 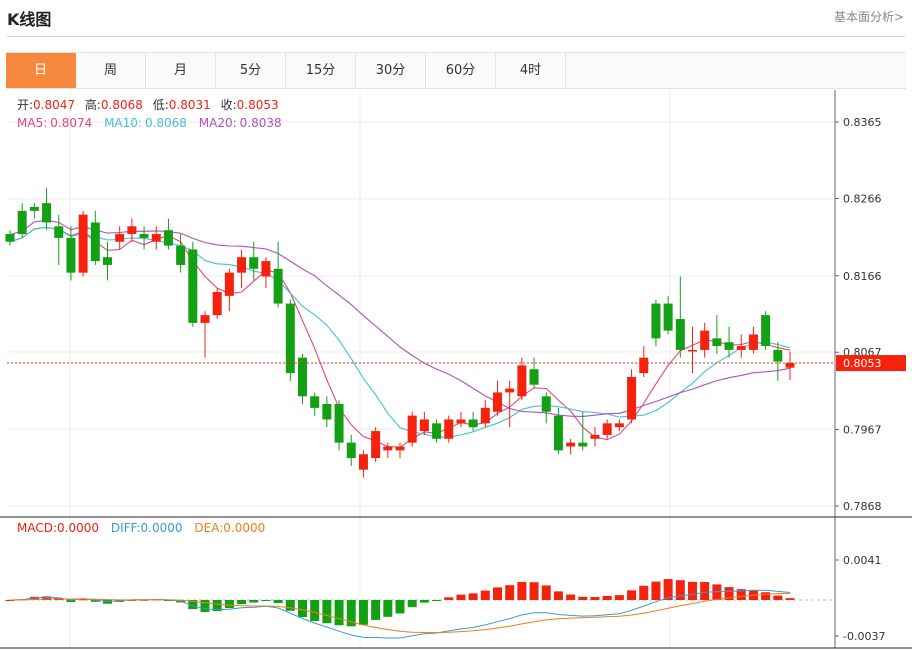 I want to click on diff-label: DIFF:, so click(x=126, y=528).